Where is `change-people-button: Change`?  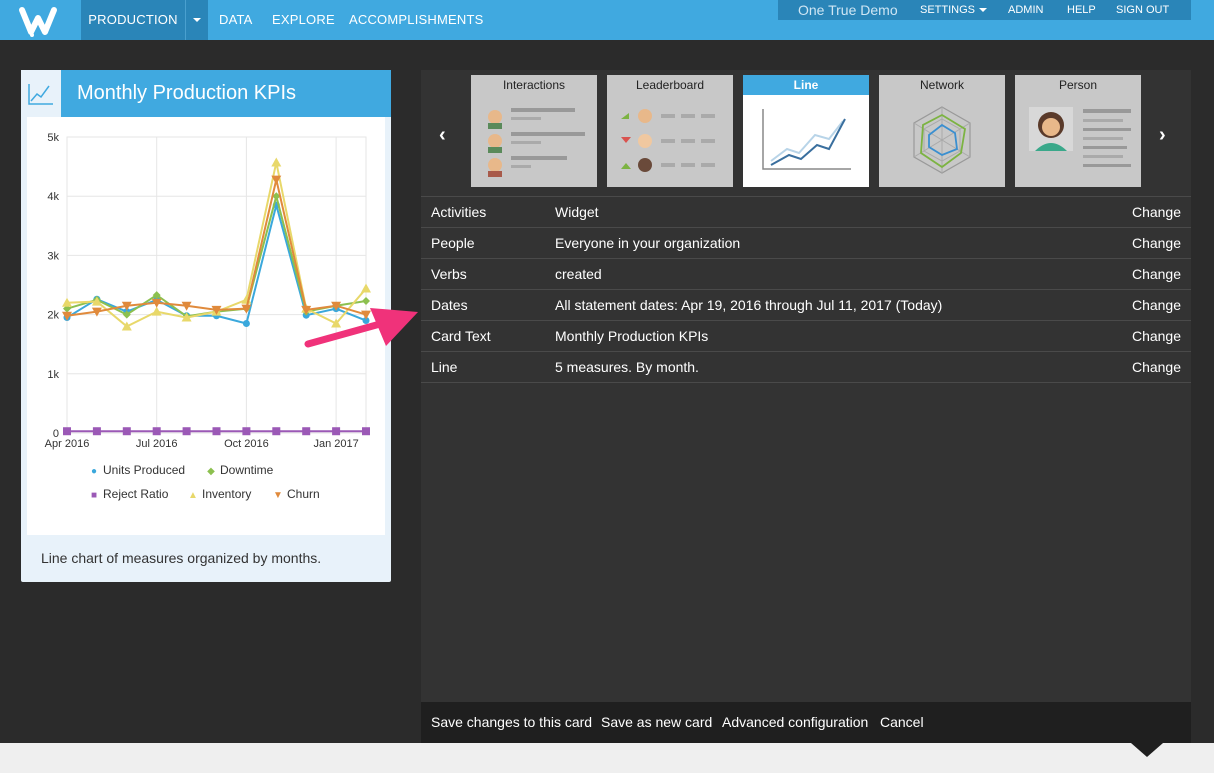
change-people-button: Change is located at coordinates (1156, 243).